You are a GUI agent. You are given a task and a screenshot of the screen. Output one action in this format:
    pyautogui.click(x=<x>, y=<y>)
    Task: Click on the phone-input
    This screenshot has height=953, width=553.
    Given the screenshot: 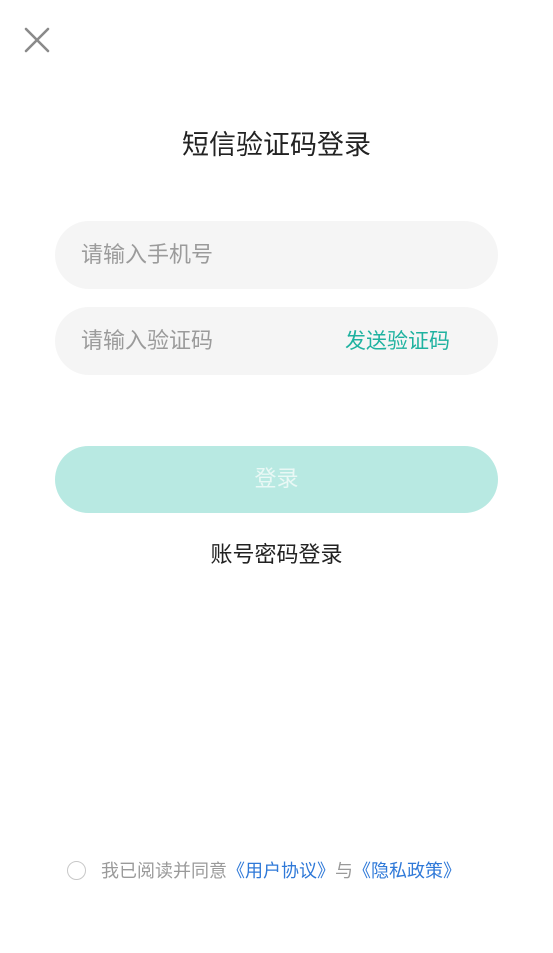 What is the action you would take?
    pyautogui.click(x=276, y=255)
    